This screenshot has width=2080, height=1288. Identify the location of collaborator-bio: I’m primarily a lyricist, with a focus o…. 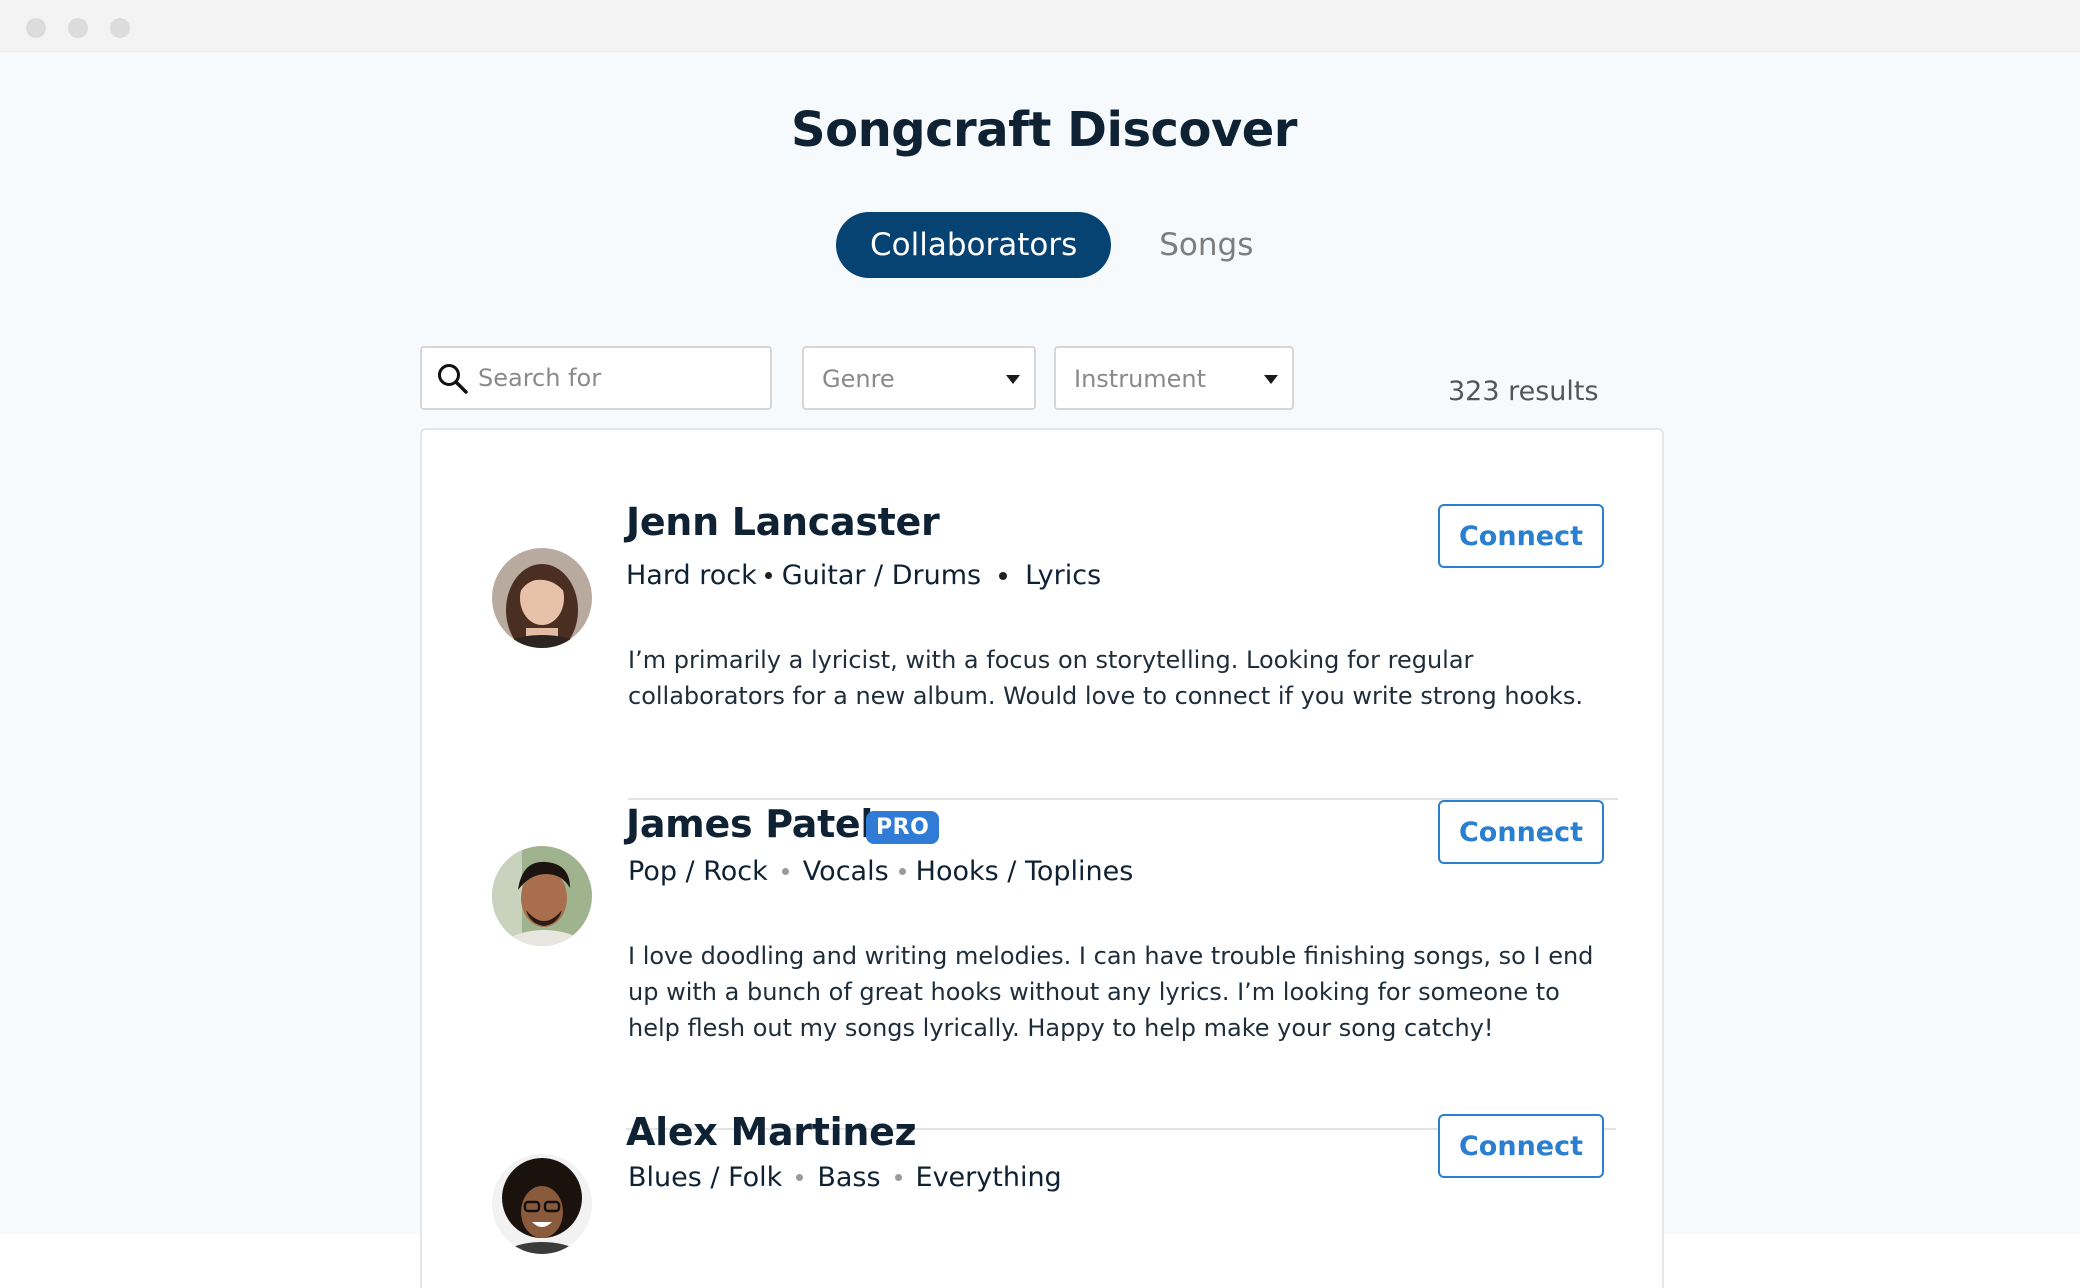
(1105, 678).